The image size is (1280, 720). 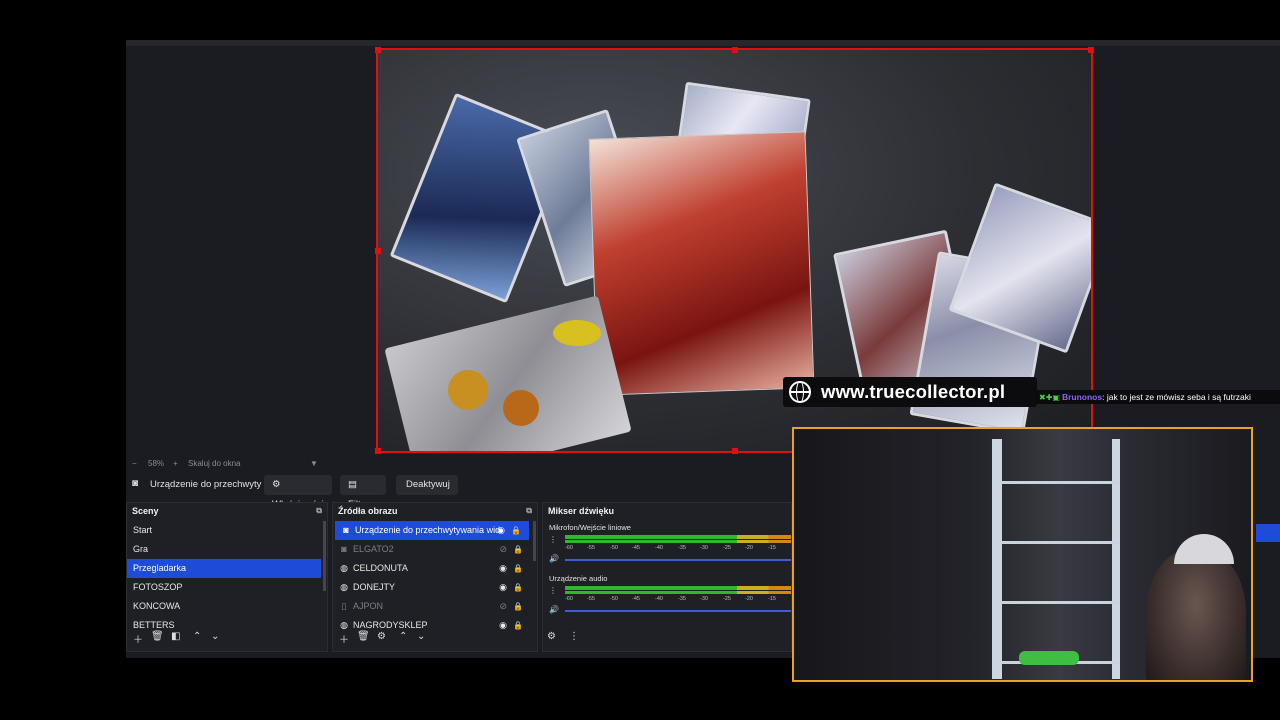 I want to click on source-label: DONEJTY, so click(x=374, y=587).